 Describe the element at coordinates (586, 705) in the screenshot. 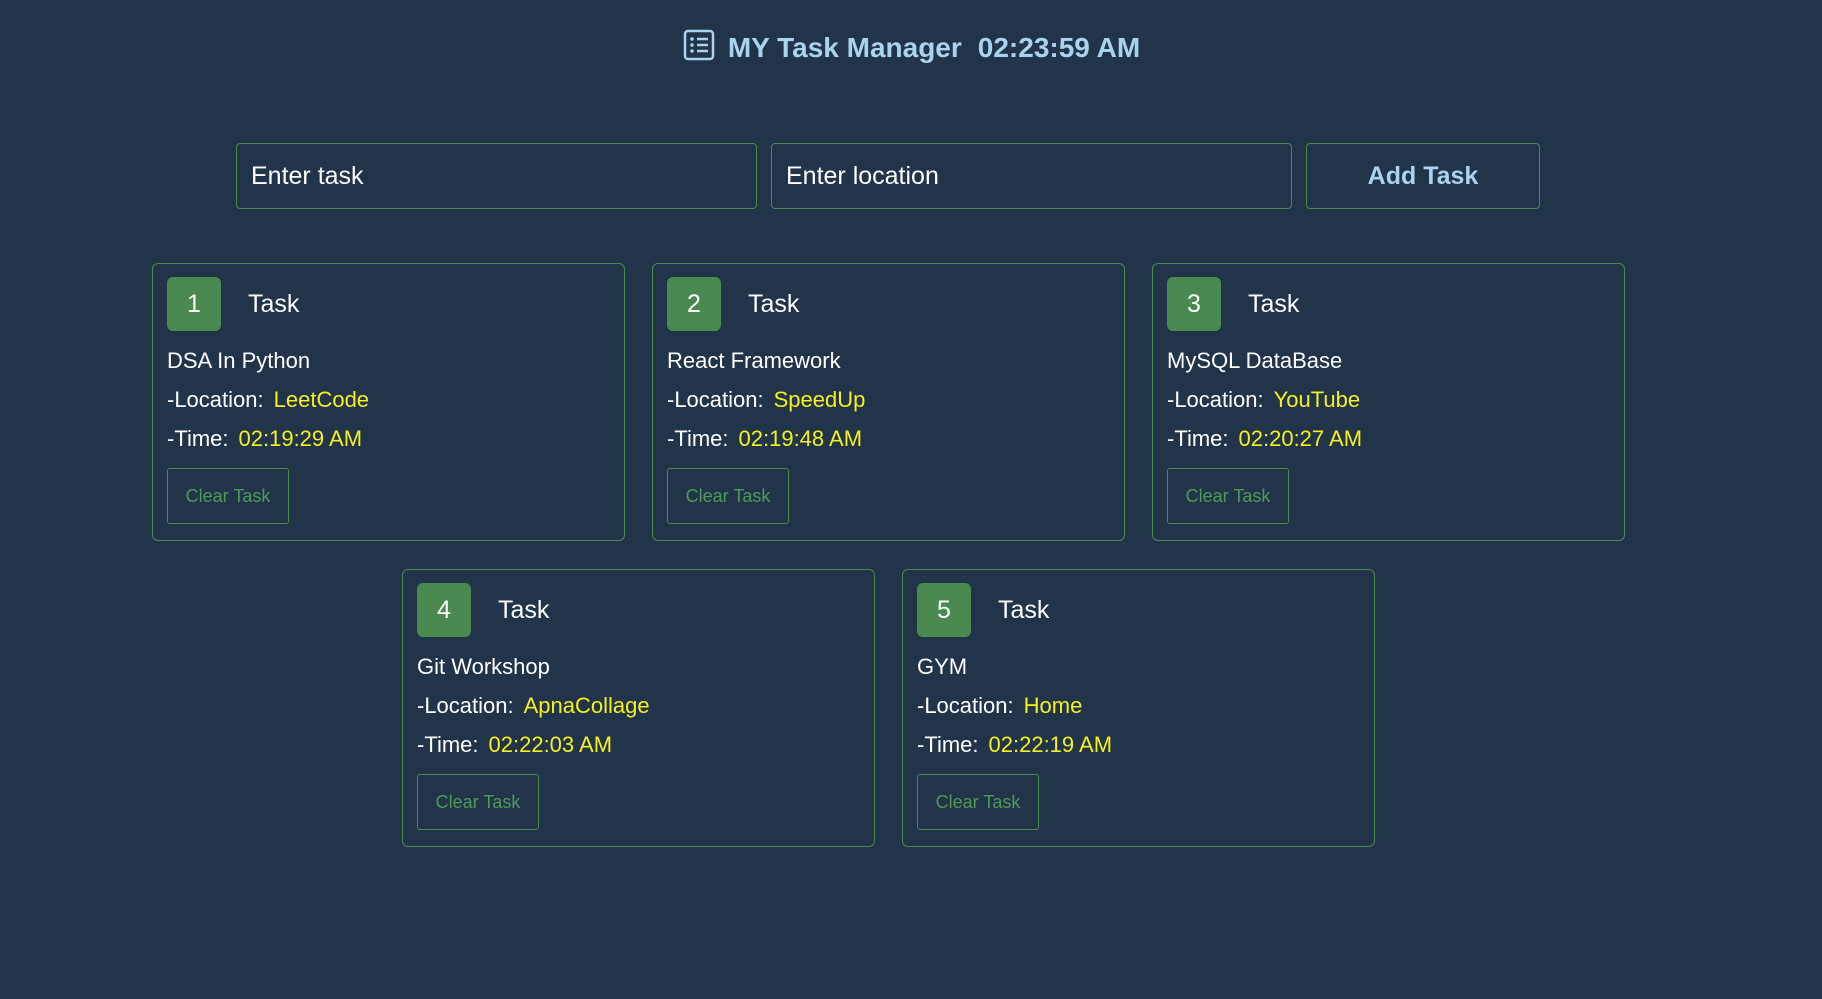

I see `task-location: ApnaCollage` at that location.